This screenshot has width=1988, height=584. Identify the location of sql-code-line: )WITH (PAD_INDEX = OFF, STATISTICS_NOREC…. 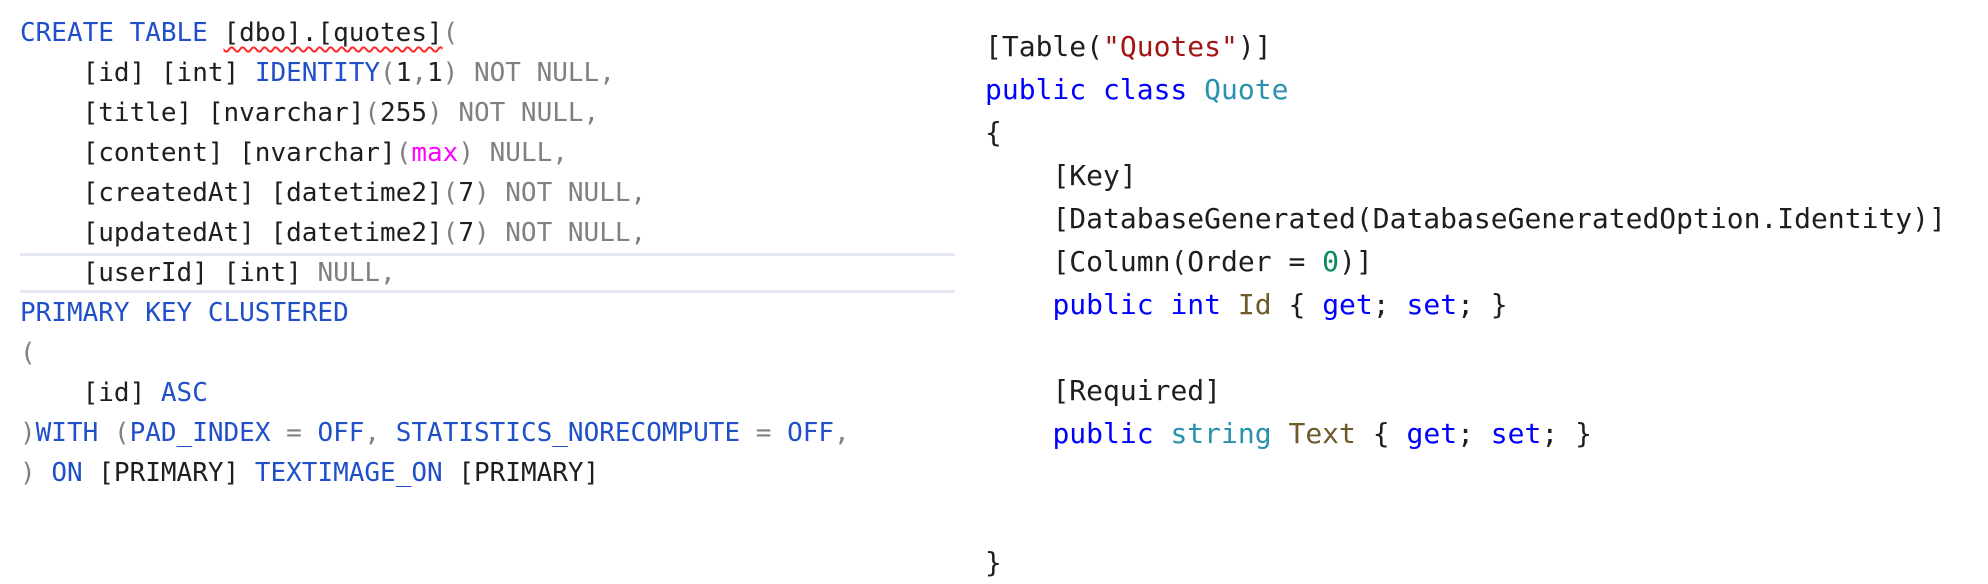
(487, 433).